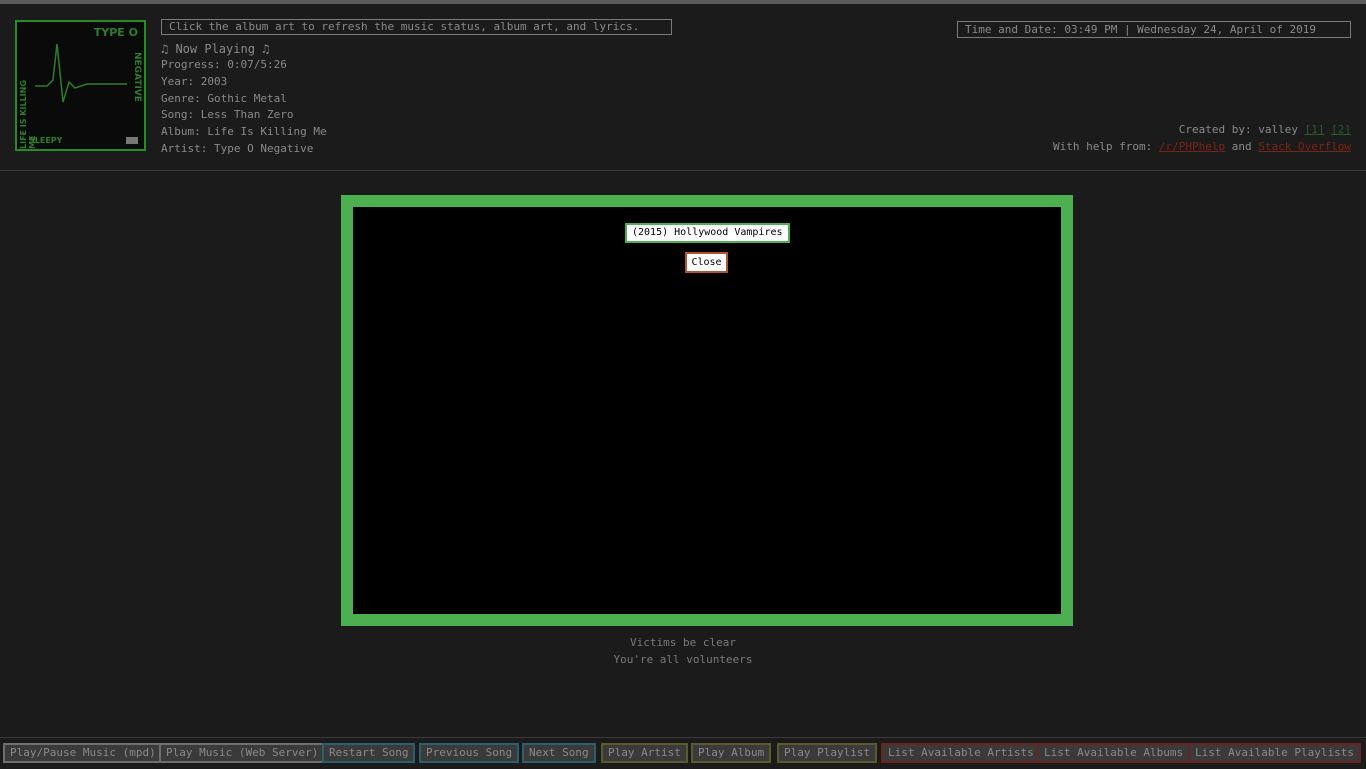  What do you see at coordinates (683, 659) in the screenshot?
I see `lyrics-line: You're all volunteers` at bounding box center [683, 659].